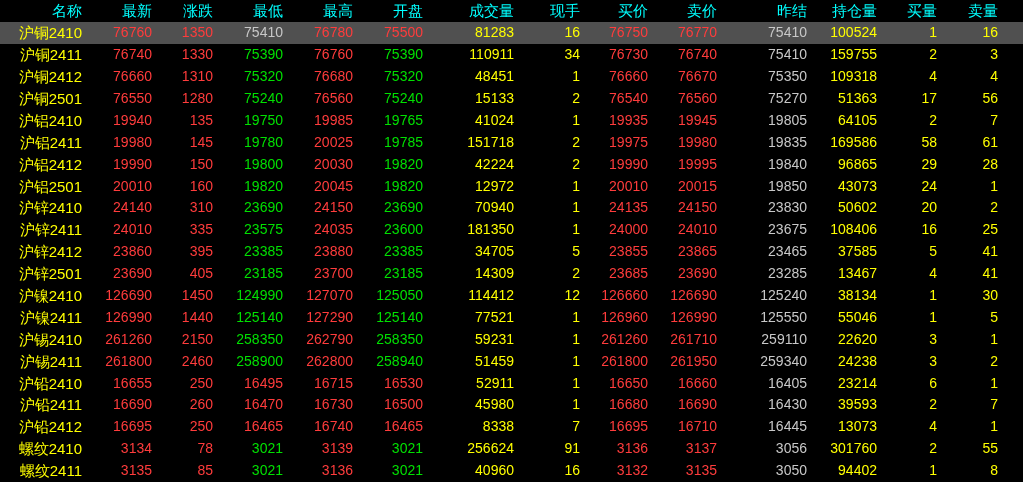 The height and width of the screenshot is (482, 1023). What do you see at coordinates (511, 426) in the screenshot?
I see `table-row: 沪铅2412 16695 250 16465 16740 16465 8338 7 16695 16710 16445 13073 4 1` at bounding box center [511, 426].